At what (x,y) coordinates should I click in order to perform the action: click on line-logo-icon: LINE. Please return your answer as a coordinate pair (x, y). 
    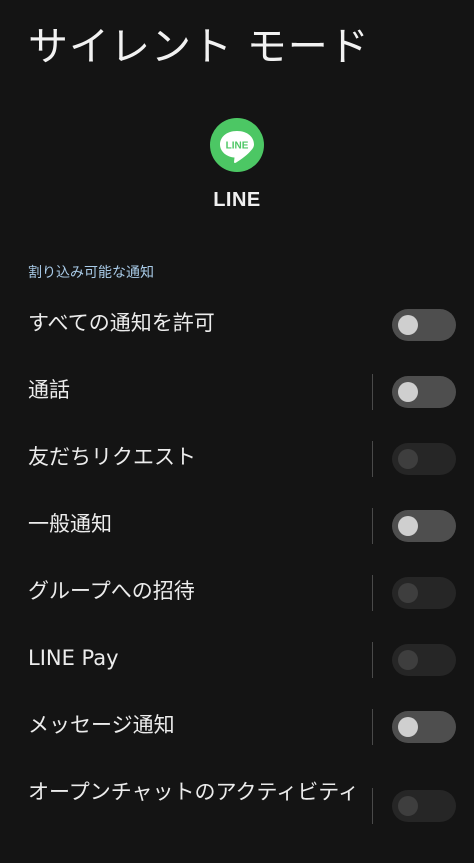
    Looking at the image, I should click on (237, 145).